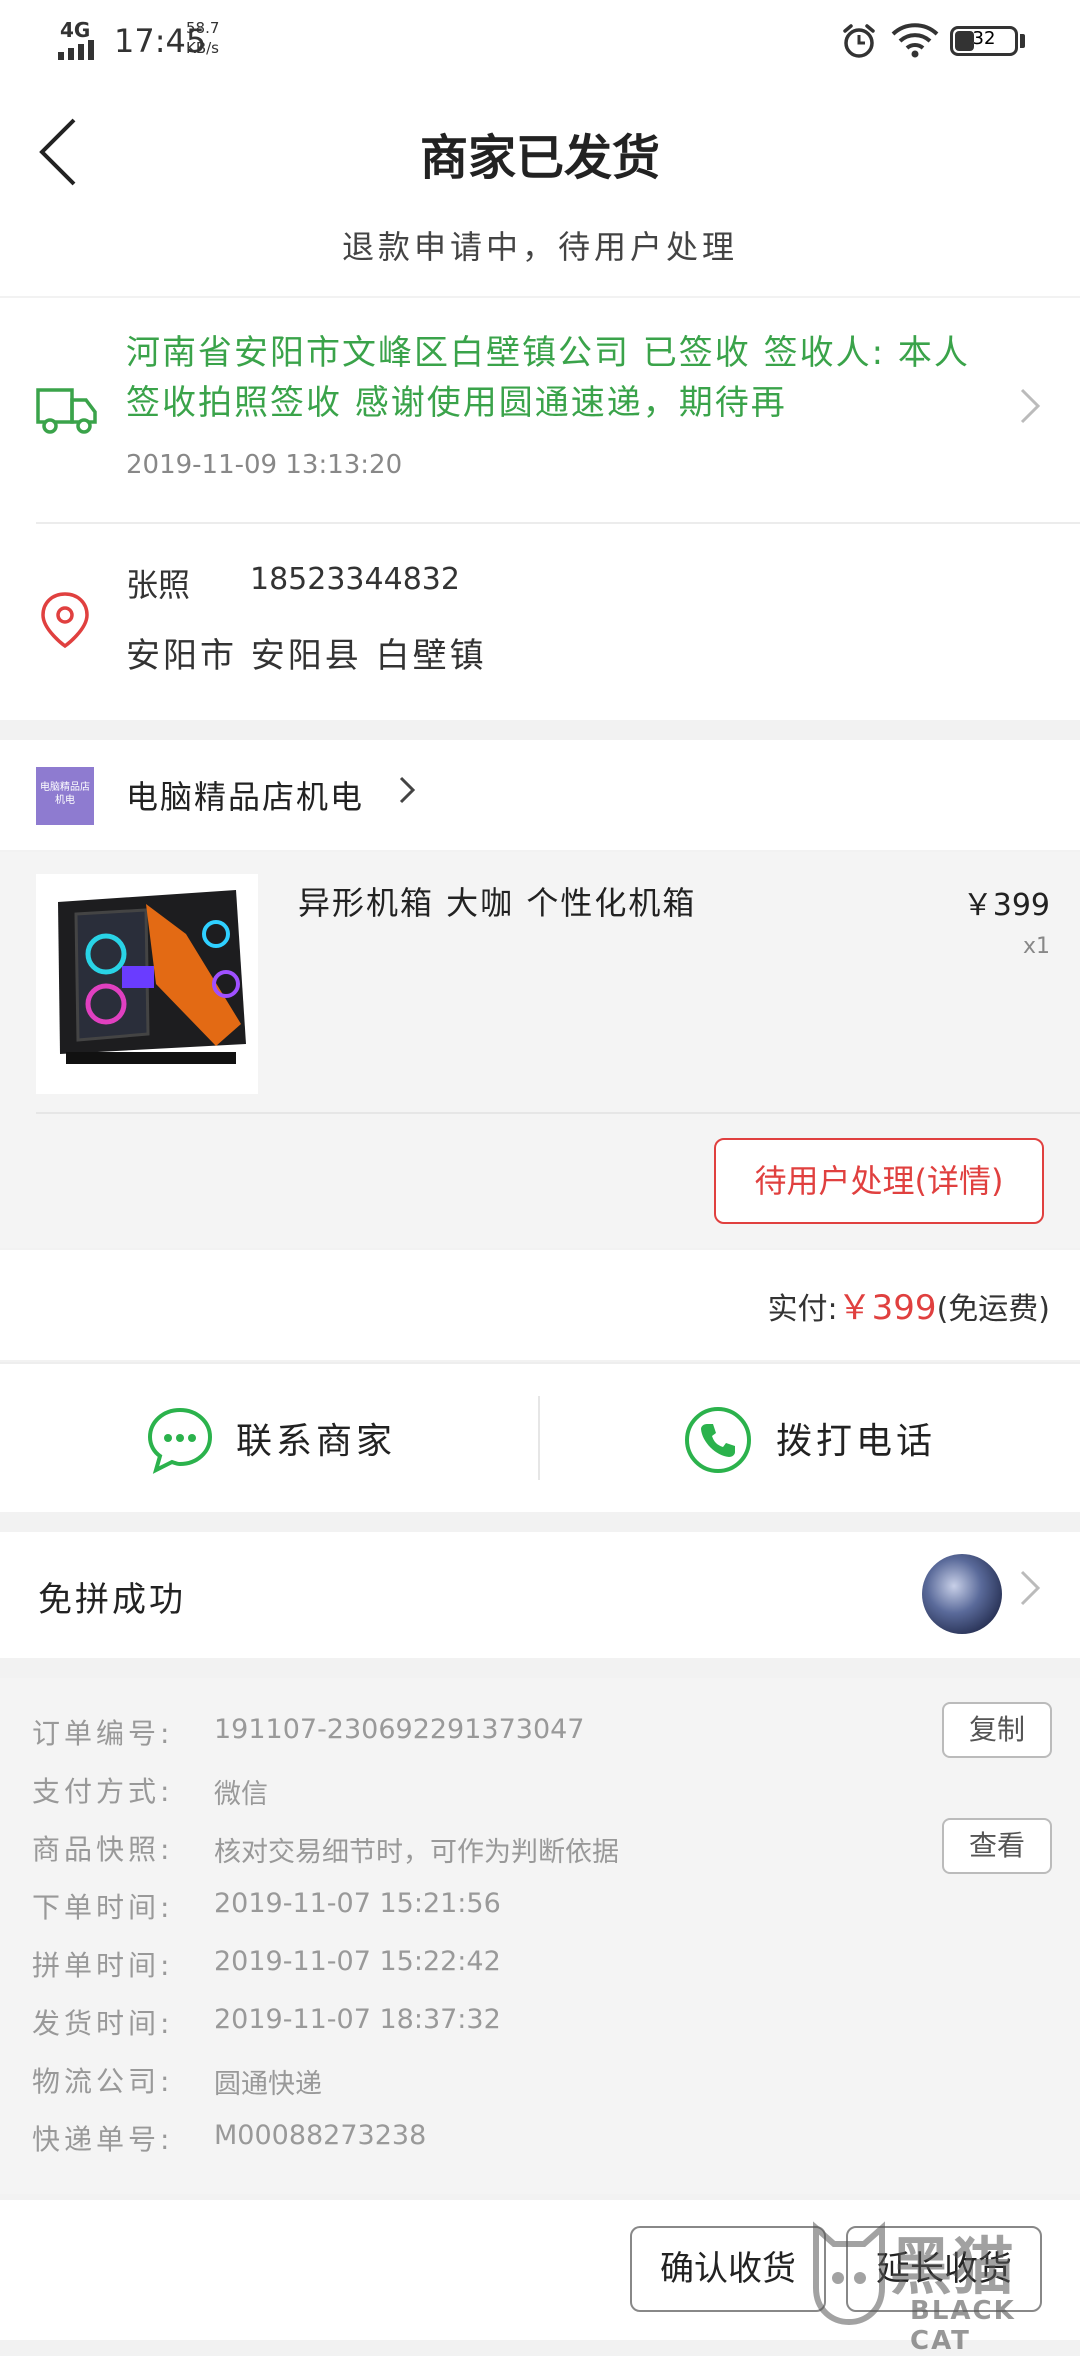 The height and width of the screenshot is (2356, 1080). Describe the element at coordinates (497, 903) in the screenshot. I see `product-title: 异形机箱 大咖 个性化机箱` at that location.